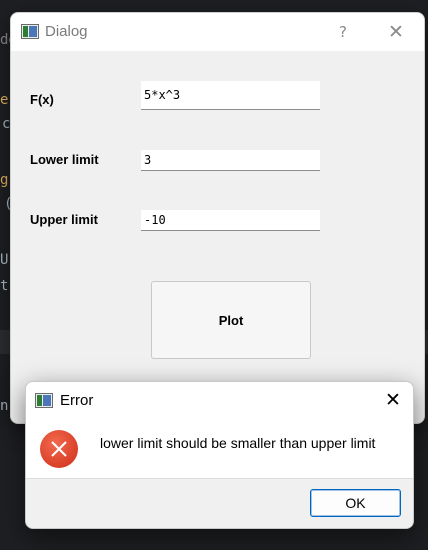  What do you see at coordinates (59, 449) in the screenshot?
I see `error-circle-icon` at bounding box center [59, 449].